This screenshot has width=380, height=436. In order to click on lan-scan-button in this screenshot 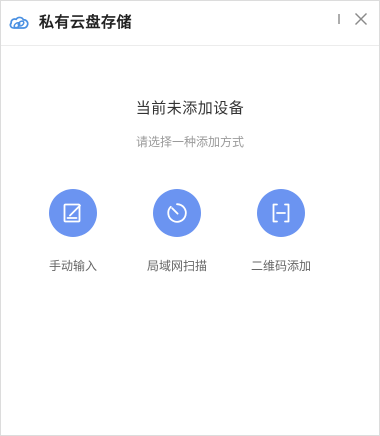, I will do `click(177, 213)`.